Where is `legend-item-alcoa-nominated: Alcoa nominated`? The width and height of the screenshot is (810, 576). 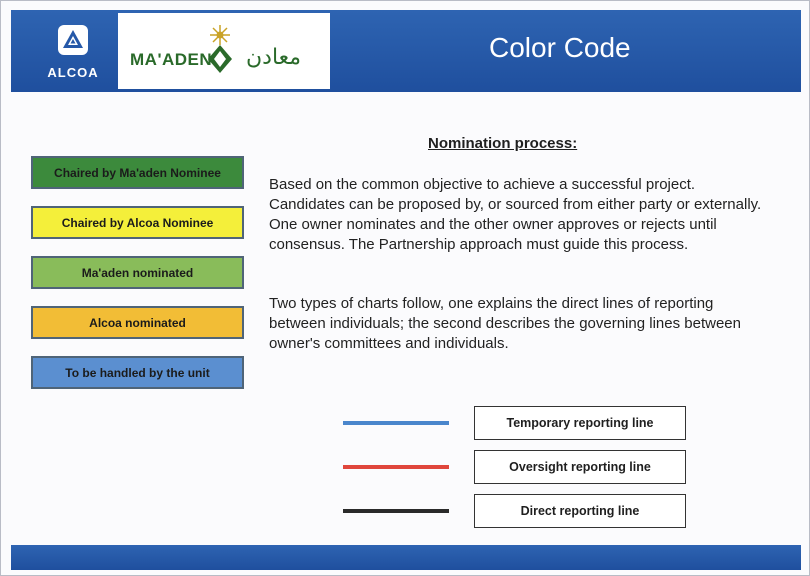 legend-item-alcoa-nominated: Alcoa nominated is located at coordinates (137, 322).